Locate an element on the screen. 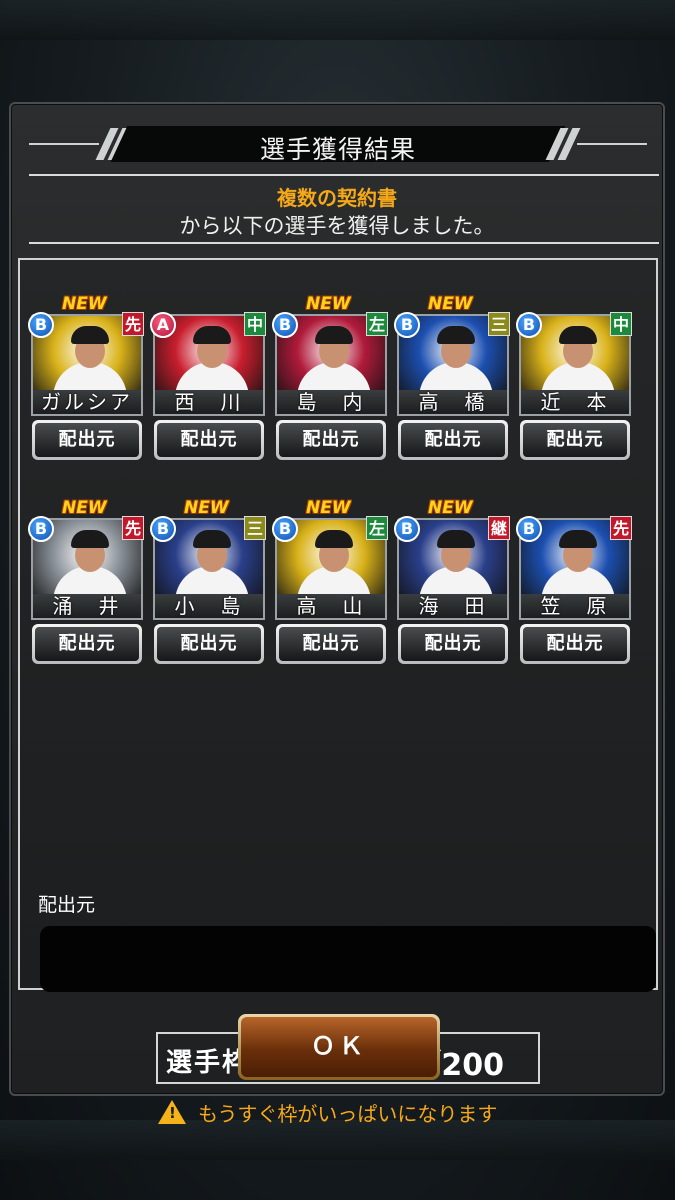  rank-badge: A is located at coordinates (163, 325).